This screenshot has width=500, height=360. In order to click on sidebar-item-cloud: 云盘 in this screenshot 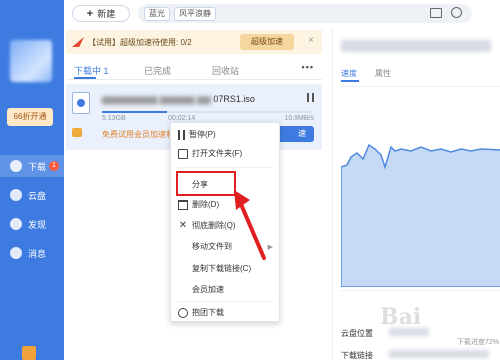, I will do `click(32, 195)`.